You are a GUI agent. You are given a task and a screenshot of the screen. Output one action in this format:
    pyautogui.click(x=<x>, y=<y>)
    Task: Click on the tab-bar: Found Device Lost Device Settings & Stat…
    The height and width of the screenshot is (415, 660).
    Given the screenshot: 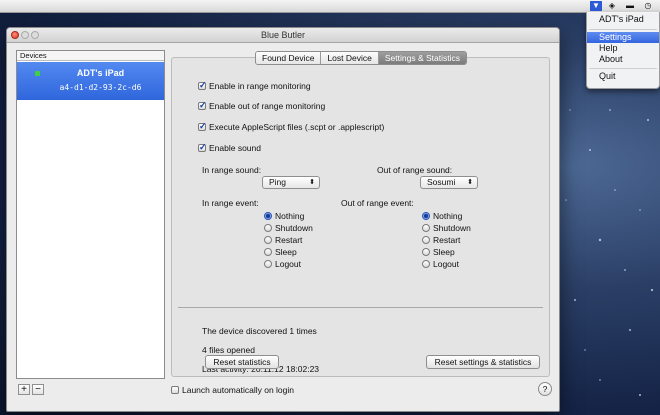 What is the action you would take?
    pyautogui.click(x=361, y=58)
    